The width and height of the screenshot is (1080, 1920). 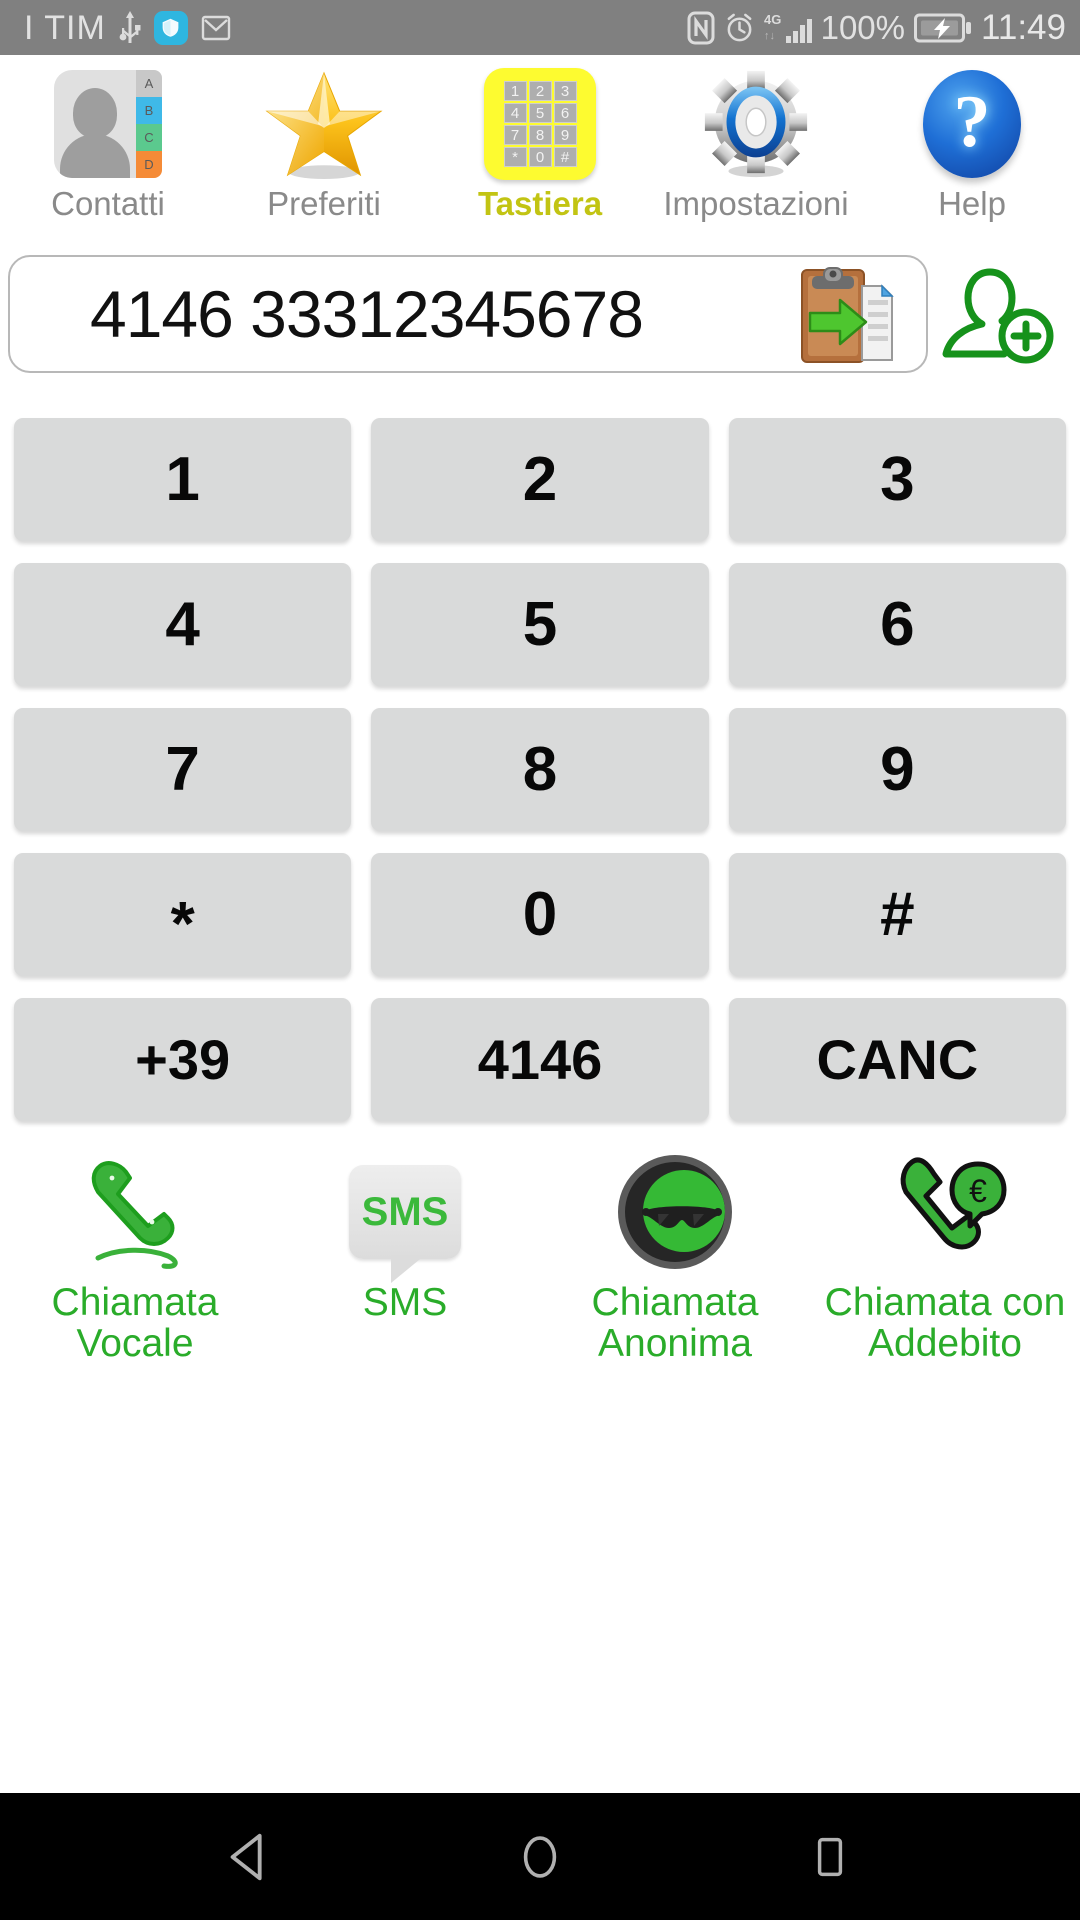 I want to click on key-star: *, so click(x=183, y=914).